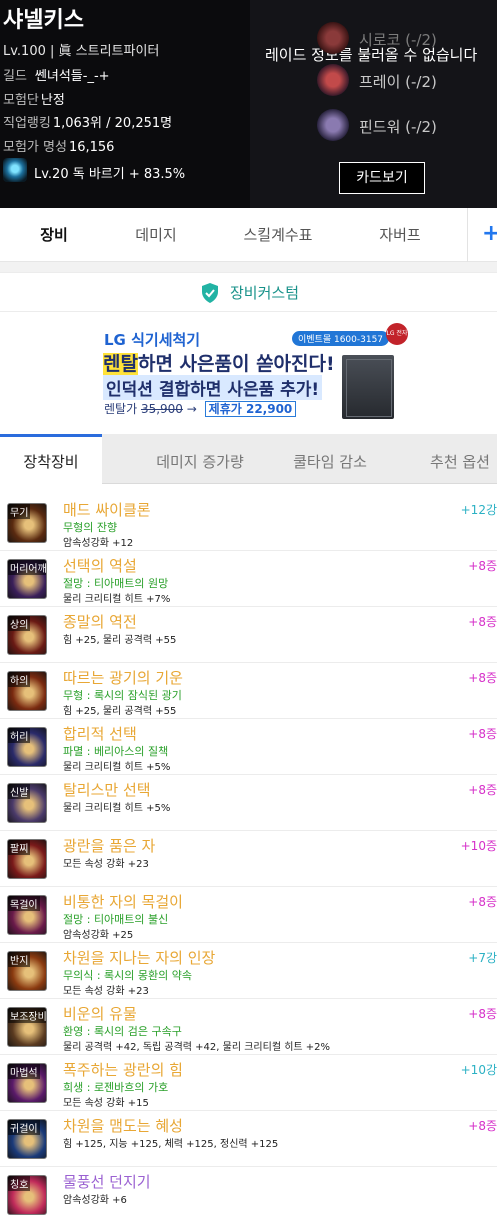 The width and height of the screenshot is (497, 1219). Describe the element at coordinates (248, 635) in the screenshot. I see `equipment-row: 상의 종말의 역전 힘 +25, 물리 공격력 +55 +8증` at that location.